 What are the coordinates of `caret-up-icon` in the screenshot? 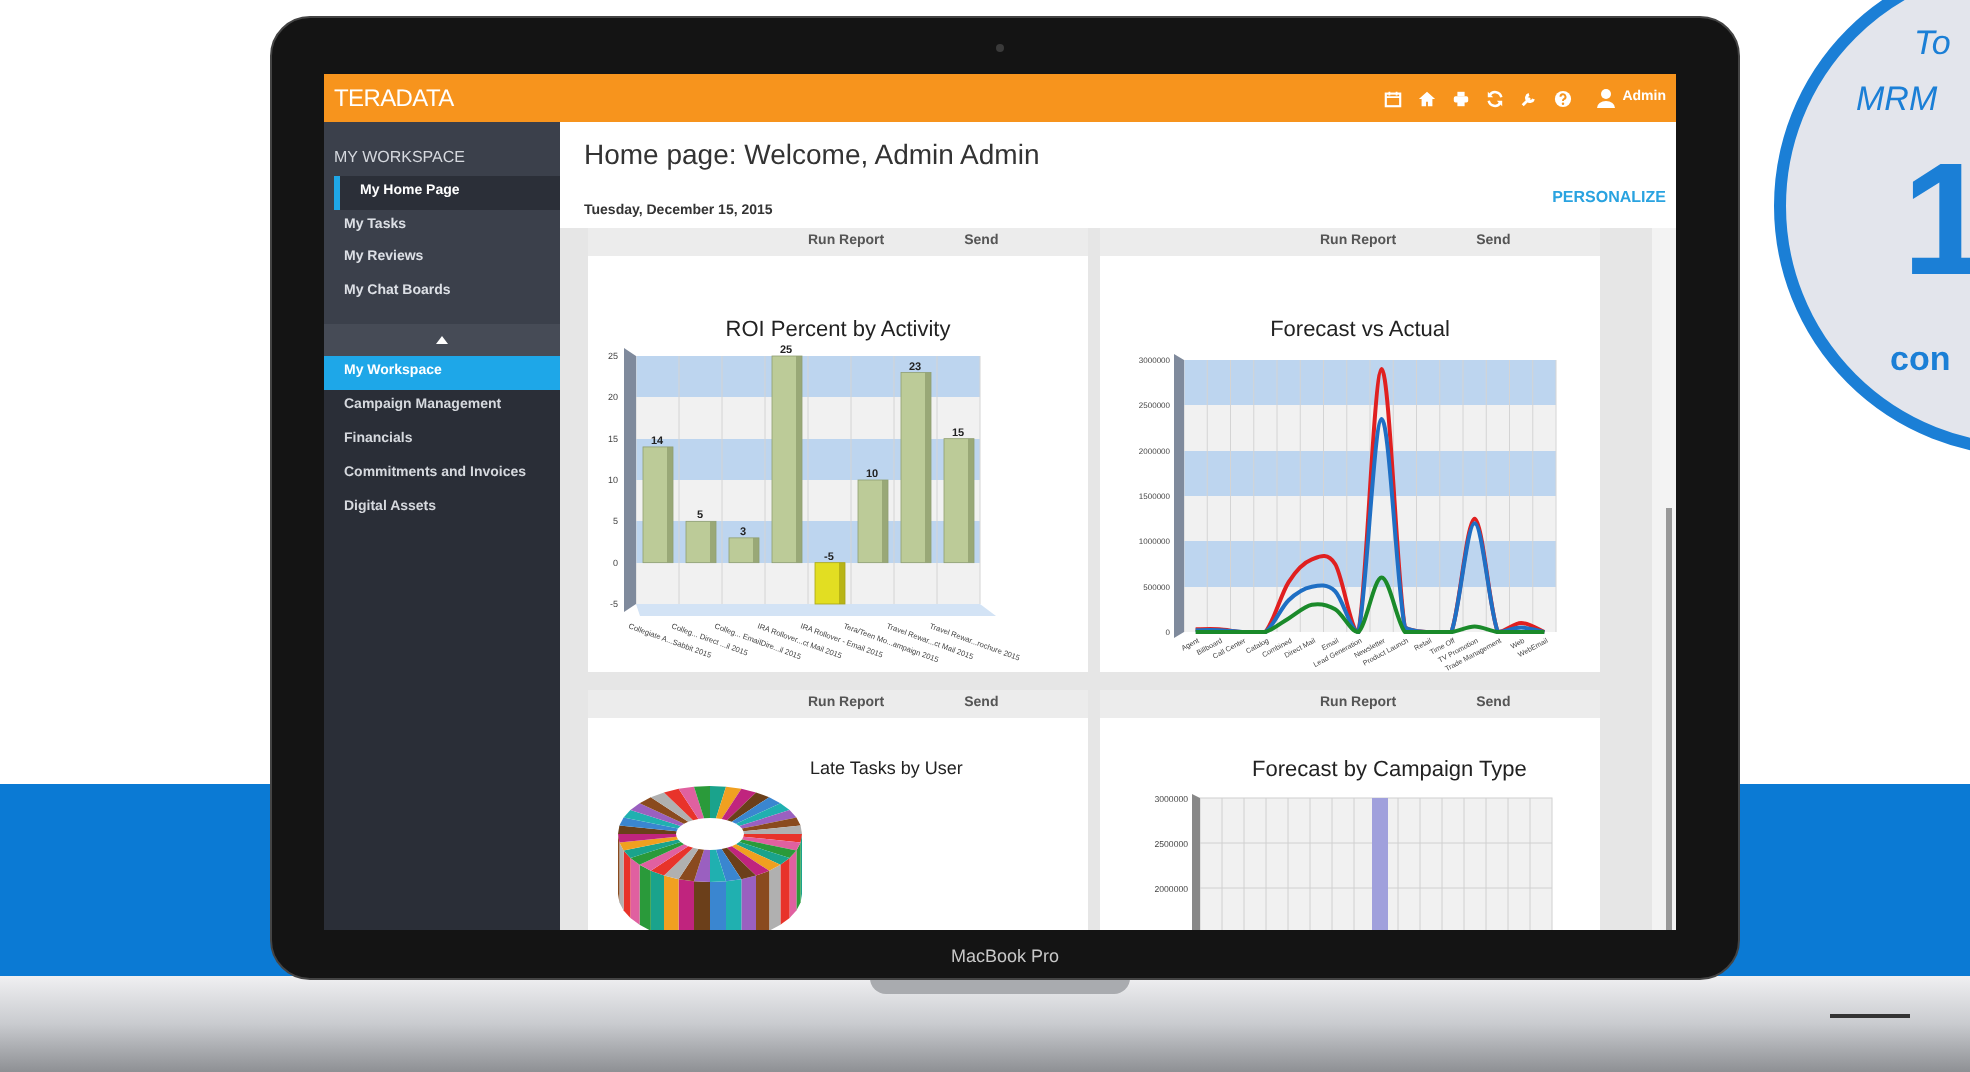 It's located at (442, 340).